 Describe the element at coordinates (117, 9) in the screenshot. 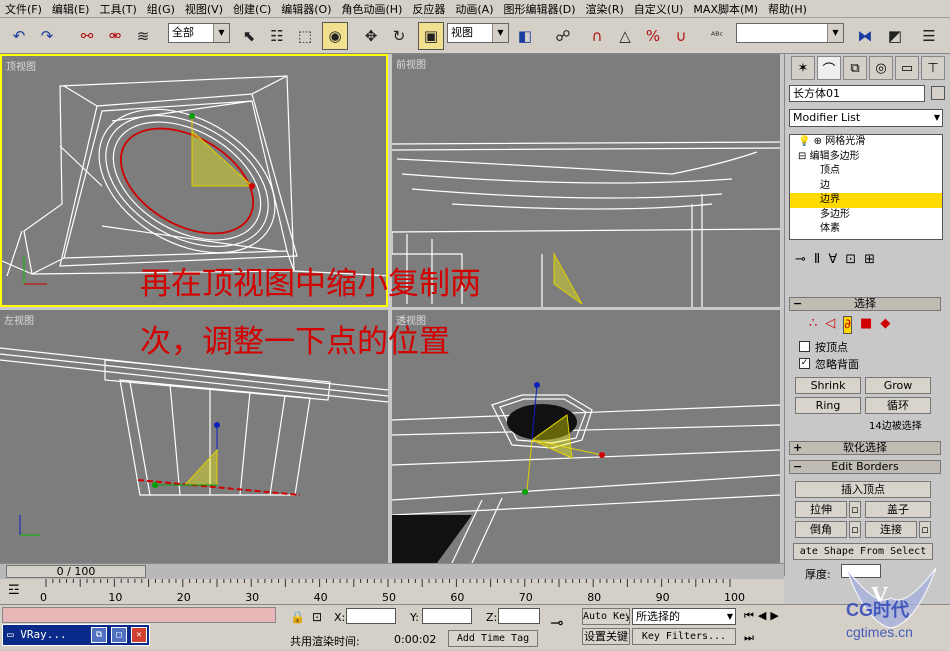

I see `menu-tools: 工具(T)` at that location.